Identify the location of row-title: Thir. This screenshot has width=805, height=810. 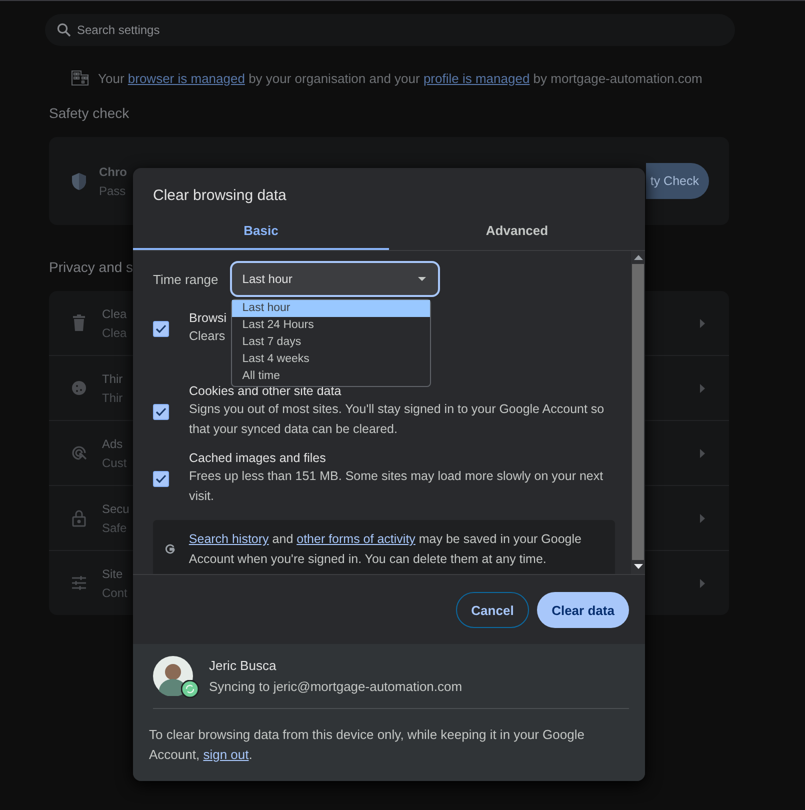
(112, 379).